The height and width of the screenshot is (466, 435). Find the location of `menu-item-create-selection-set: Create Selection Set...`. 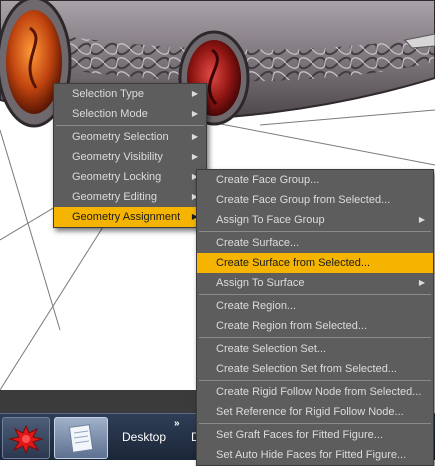

menu-item-create-selection-set: Create Selection Set... is located at coordinates (315, 349).